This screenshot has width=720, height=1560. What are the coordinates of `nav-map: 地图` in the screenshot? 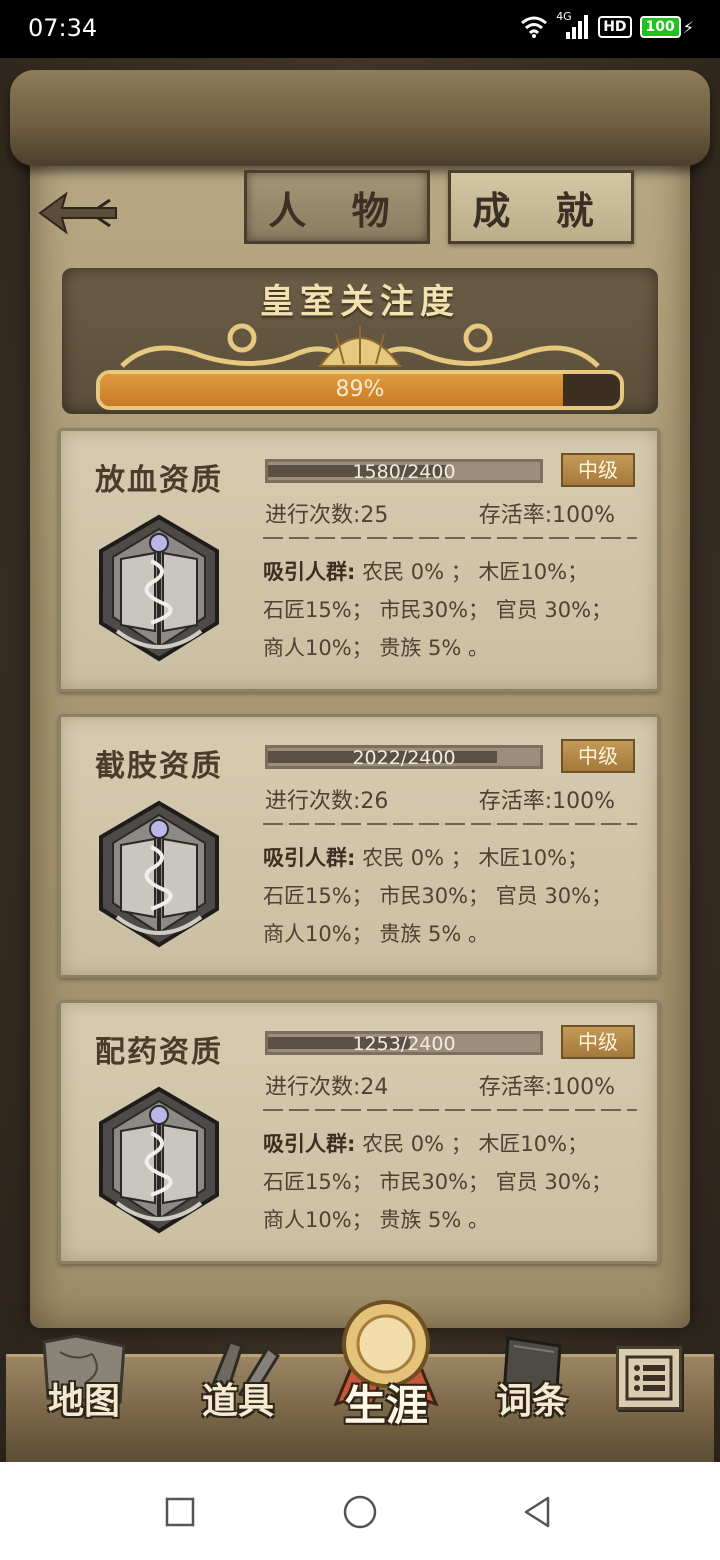 It's located at (84, 1378).